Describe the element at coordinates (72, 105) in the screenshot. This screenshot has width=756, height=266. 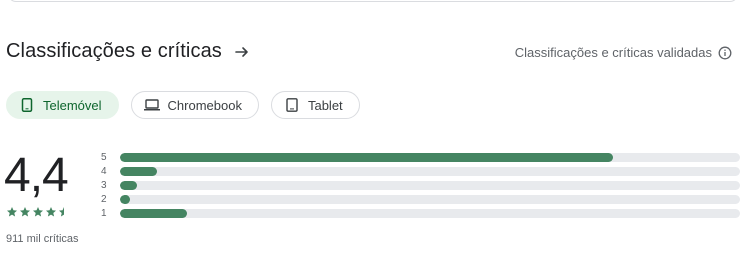
I see `chip-label: Telemóvel` at that location.